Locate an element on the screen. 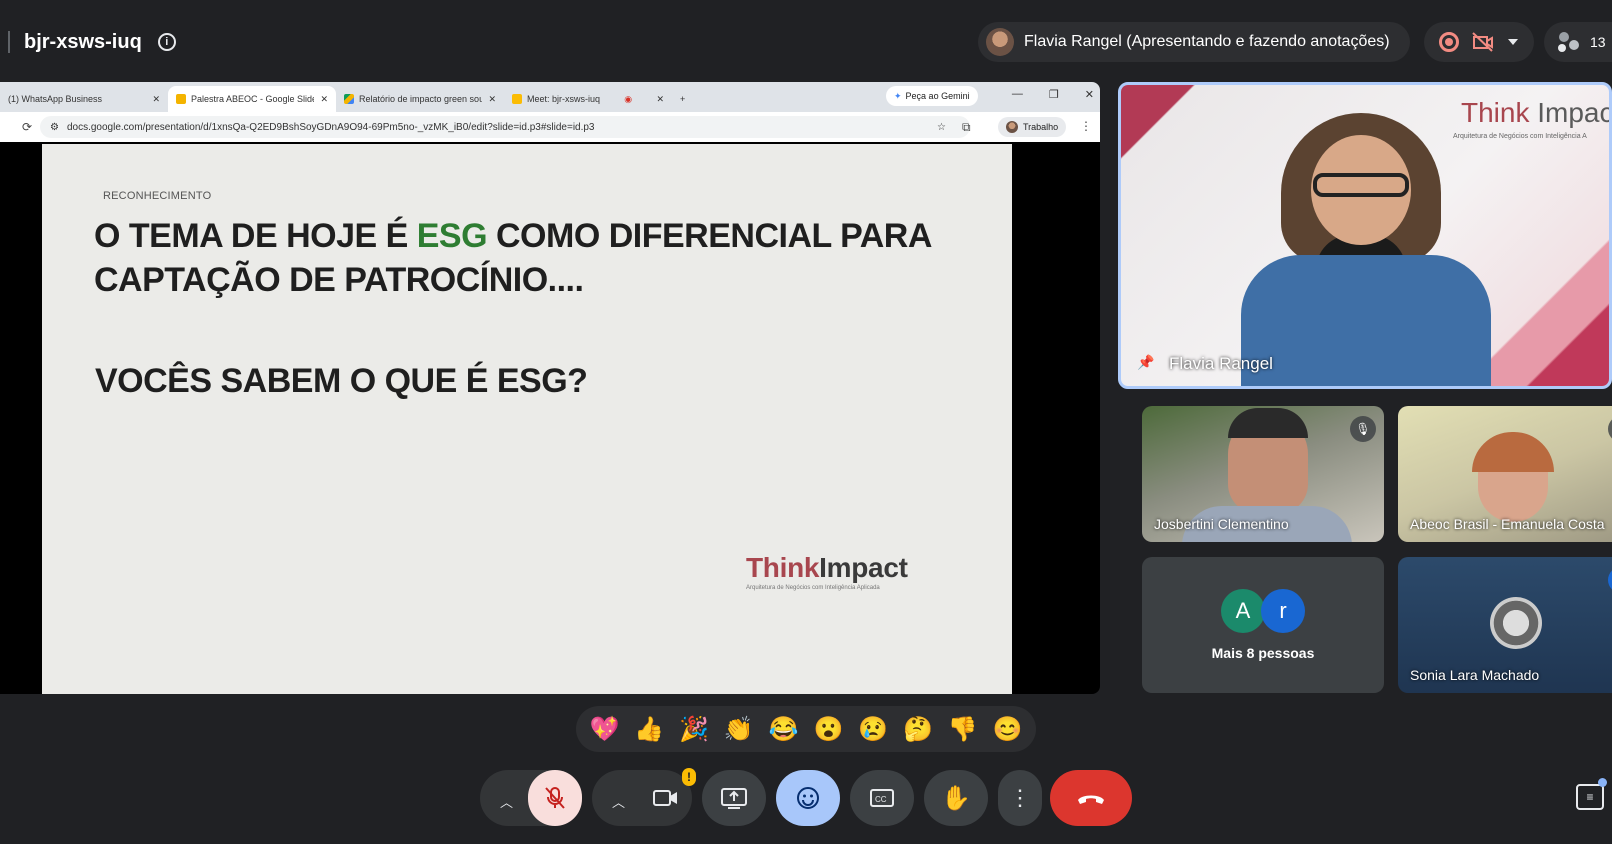 The image size is (1612, 844). notification-dot is located at coordinates (1602, 782).